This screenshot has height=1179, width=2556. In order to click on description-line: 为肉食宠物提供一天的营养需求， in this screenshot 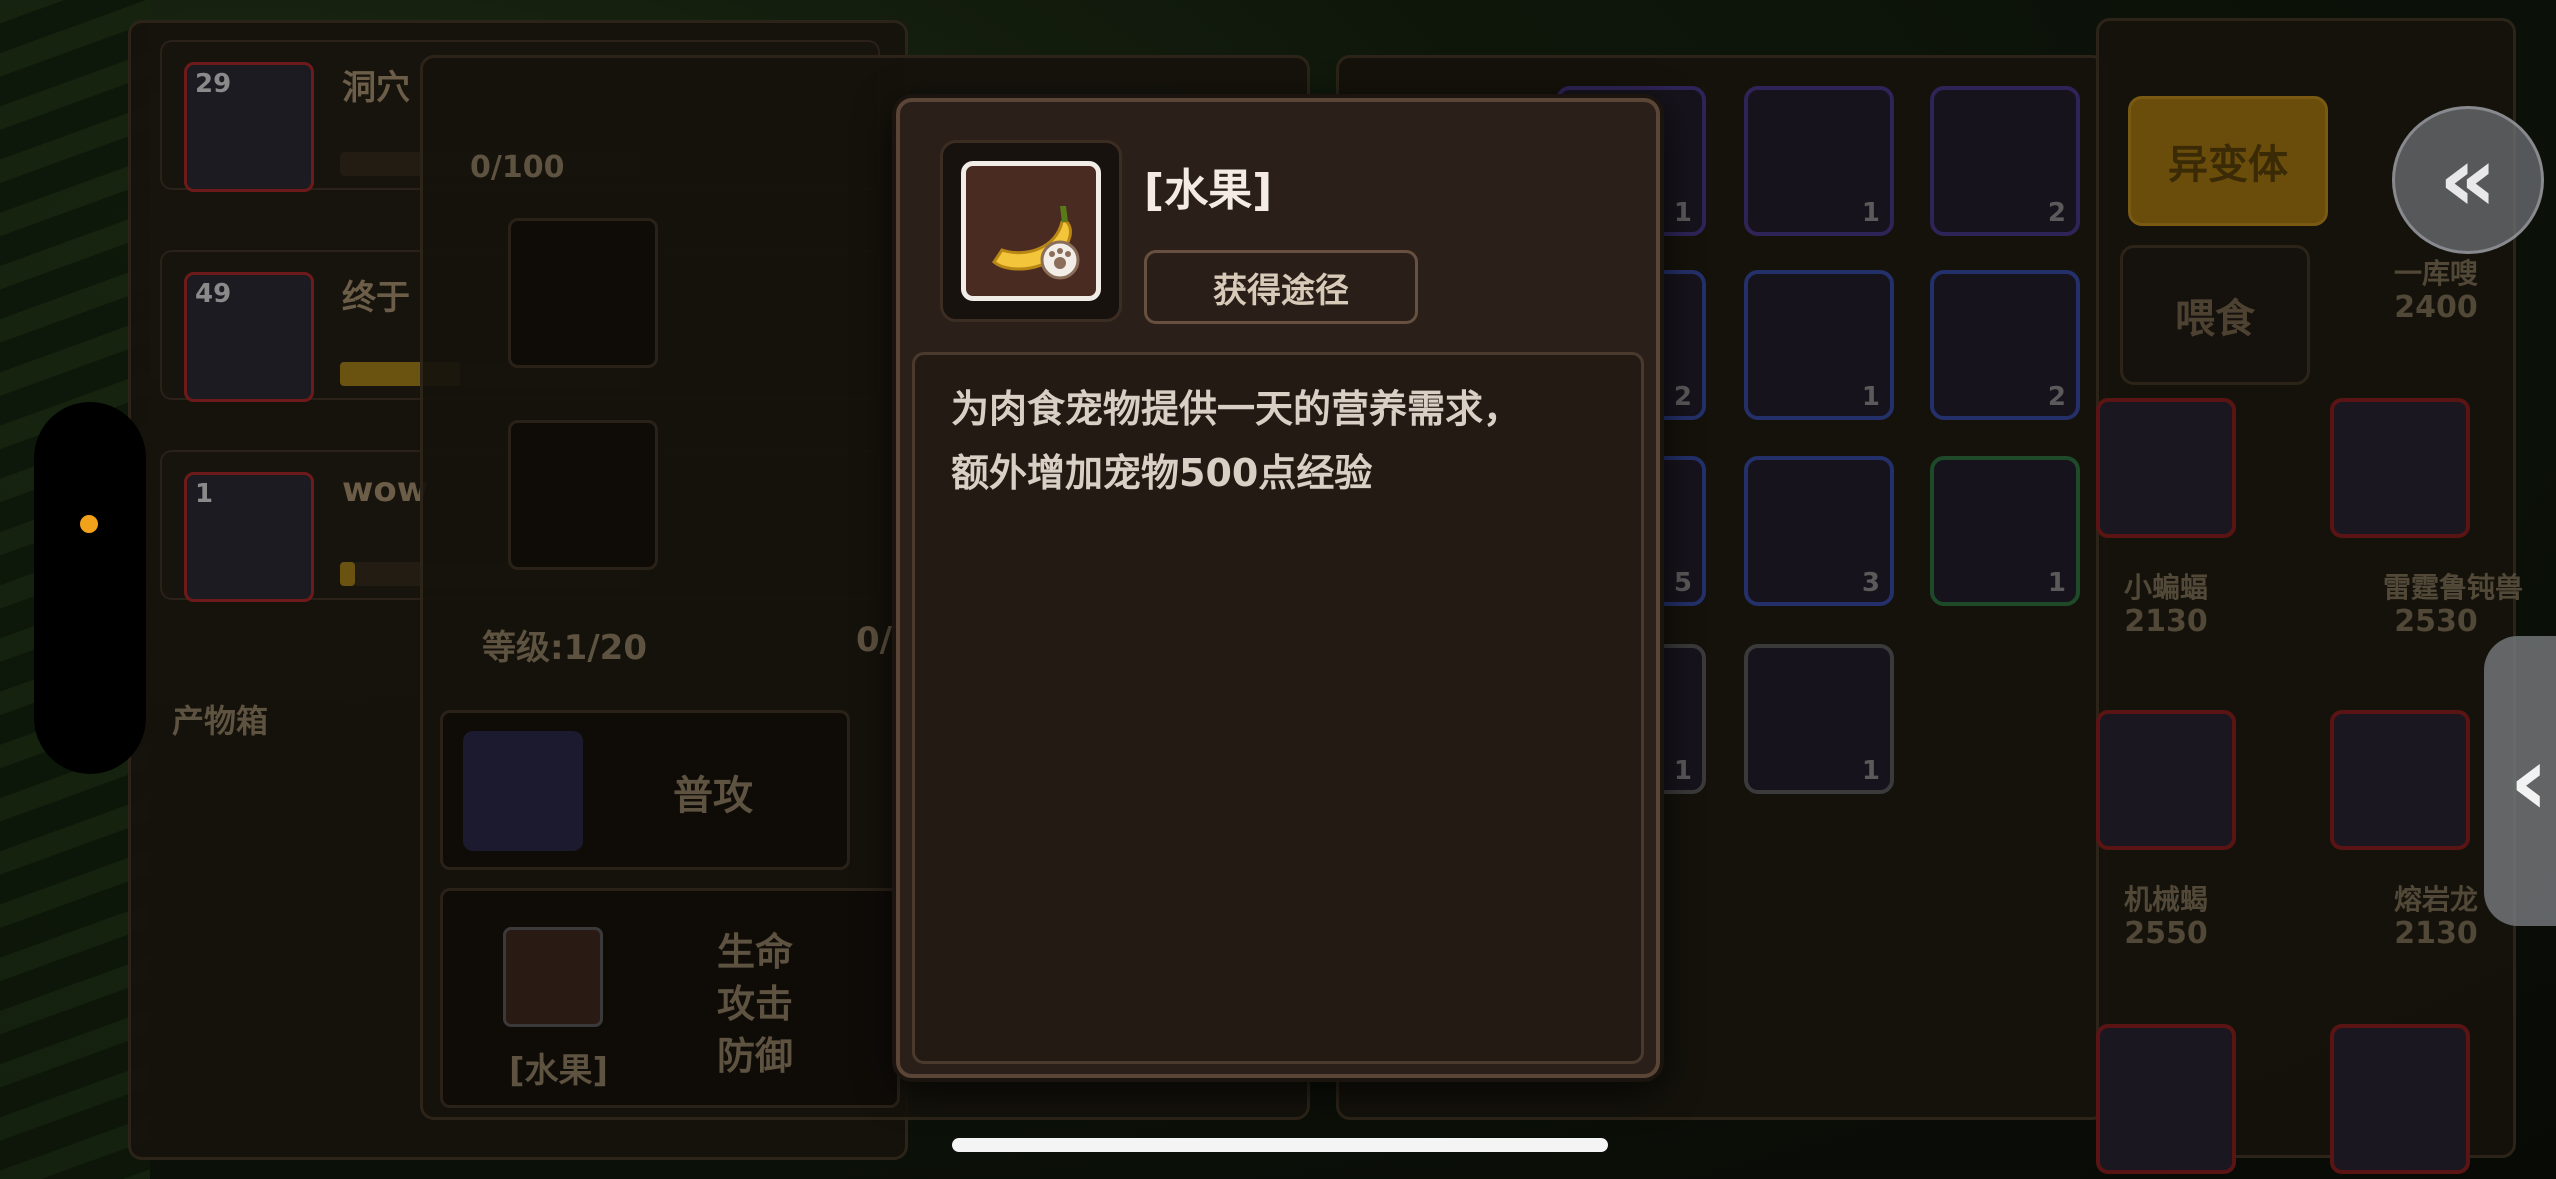, I will do `click(1236, 409)`.